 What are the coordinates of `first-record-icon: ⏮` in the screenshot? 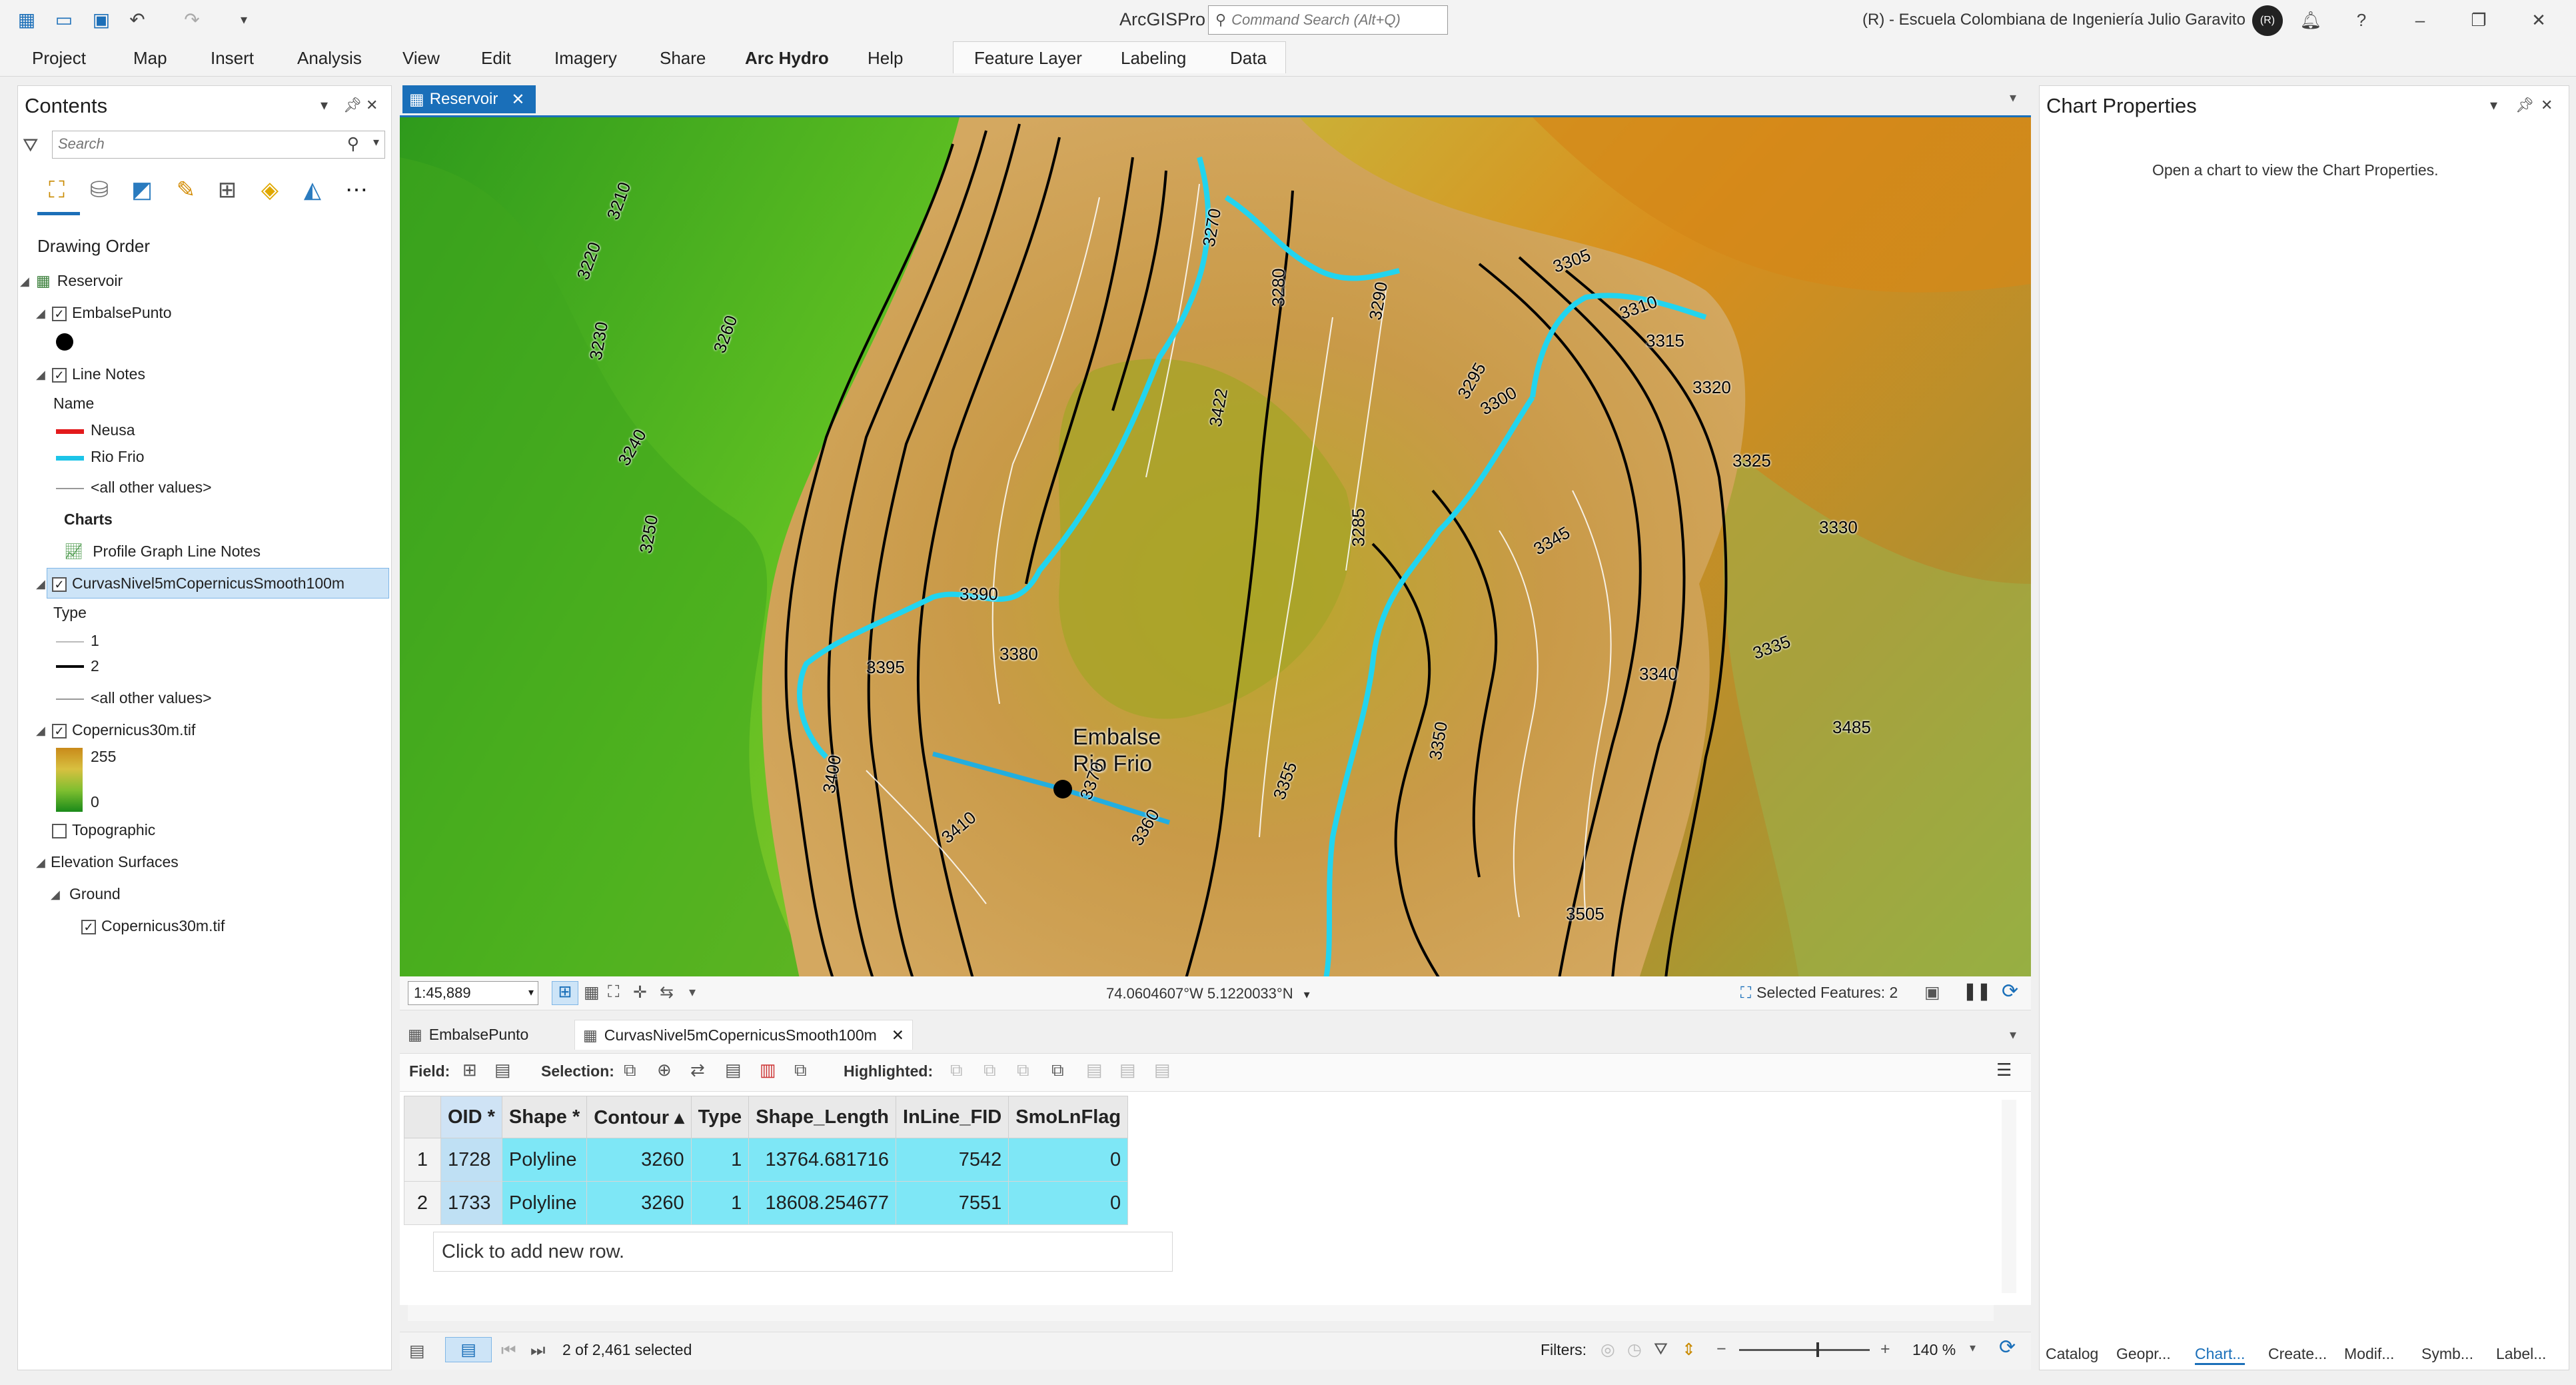 It's located at (508, 1350).